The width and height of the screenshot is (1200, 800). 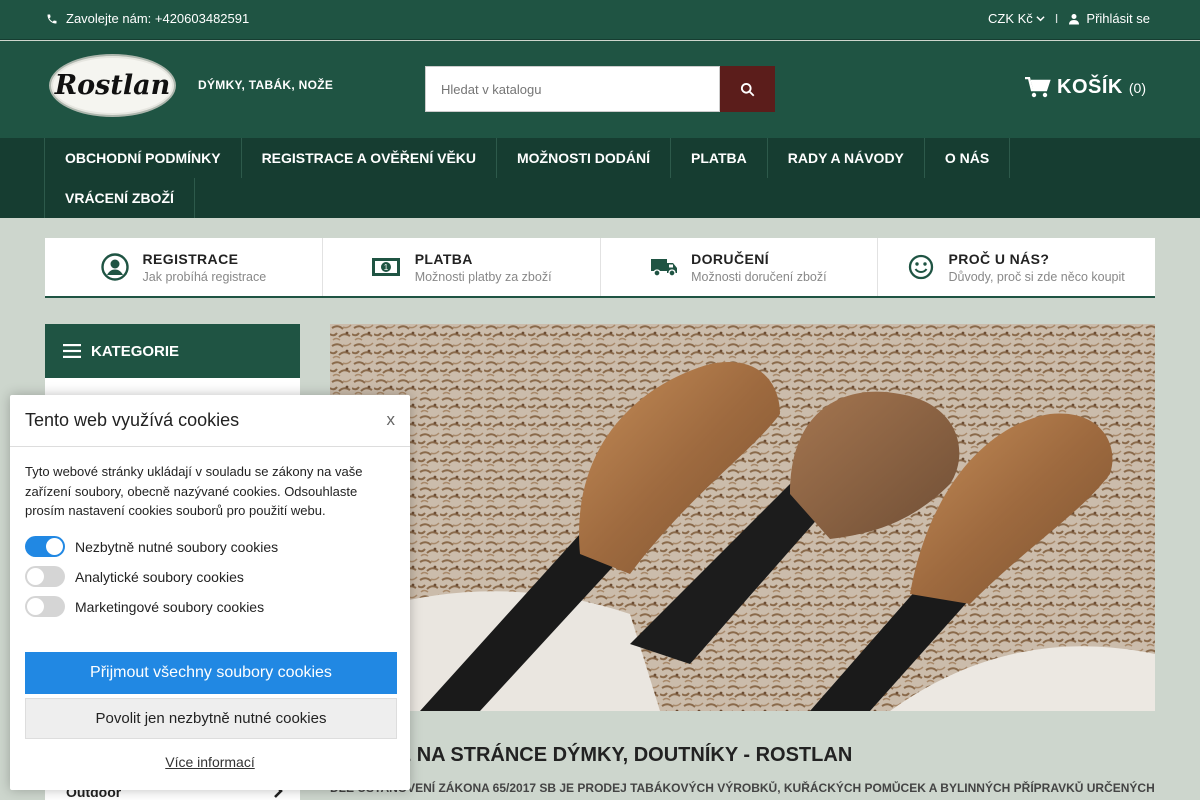 I want to click on search-icon, so click(x=747, y=89).